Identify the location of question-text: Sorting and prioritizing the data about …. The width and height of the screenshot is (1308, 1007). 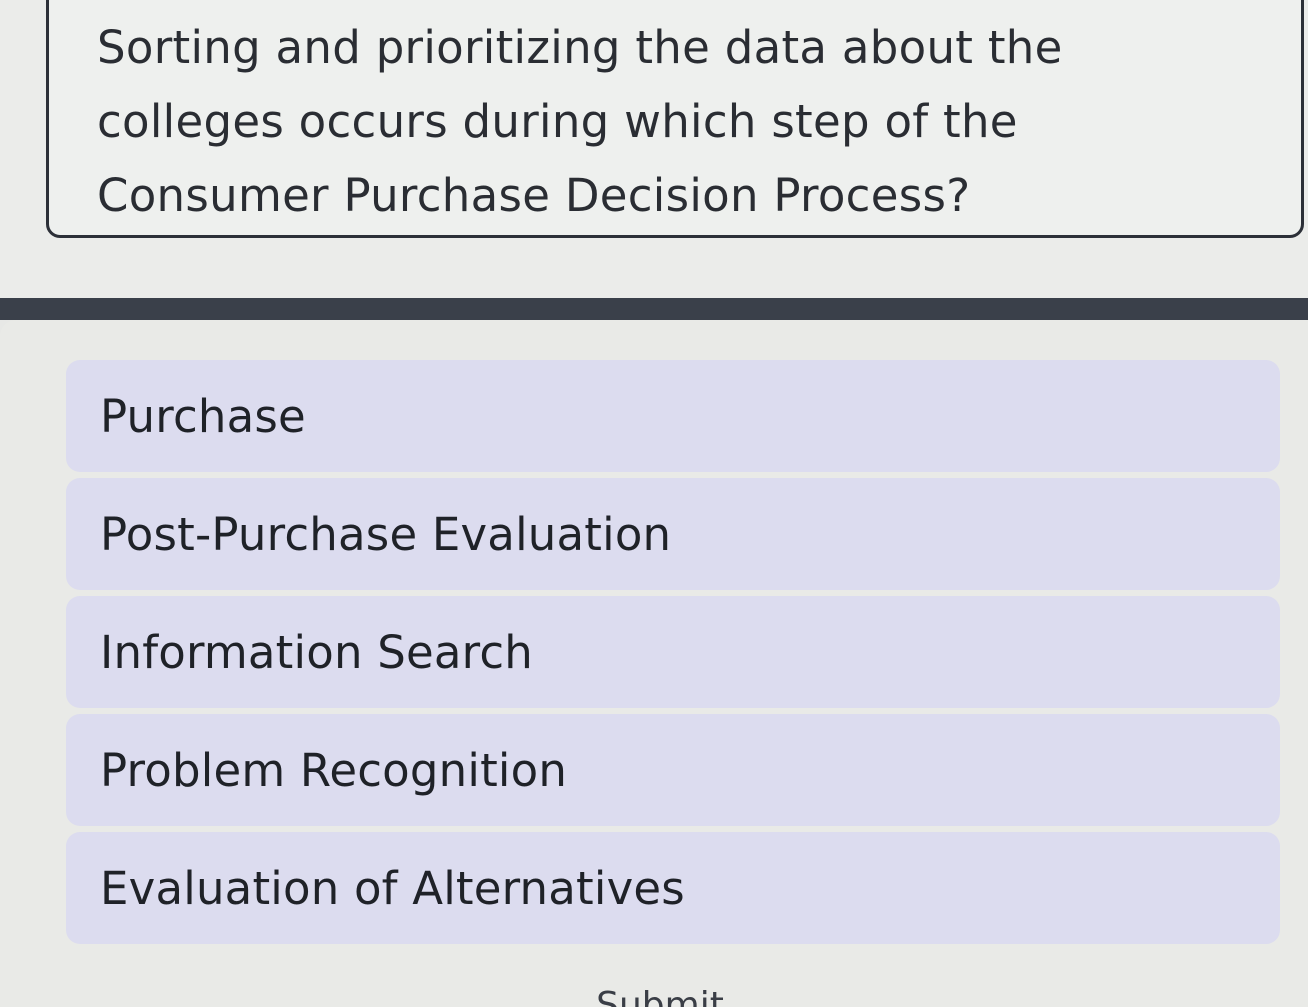
(580, 121).